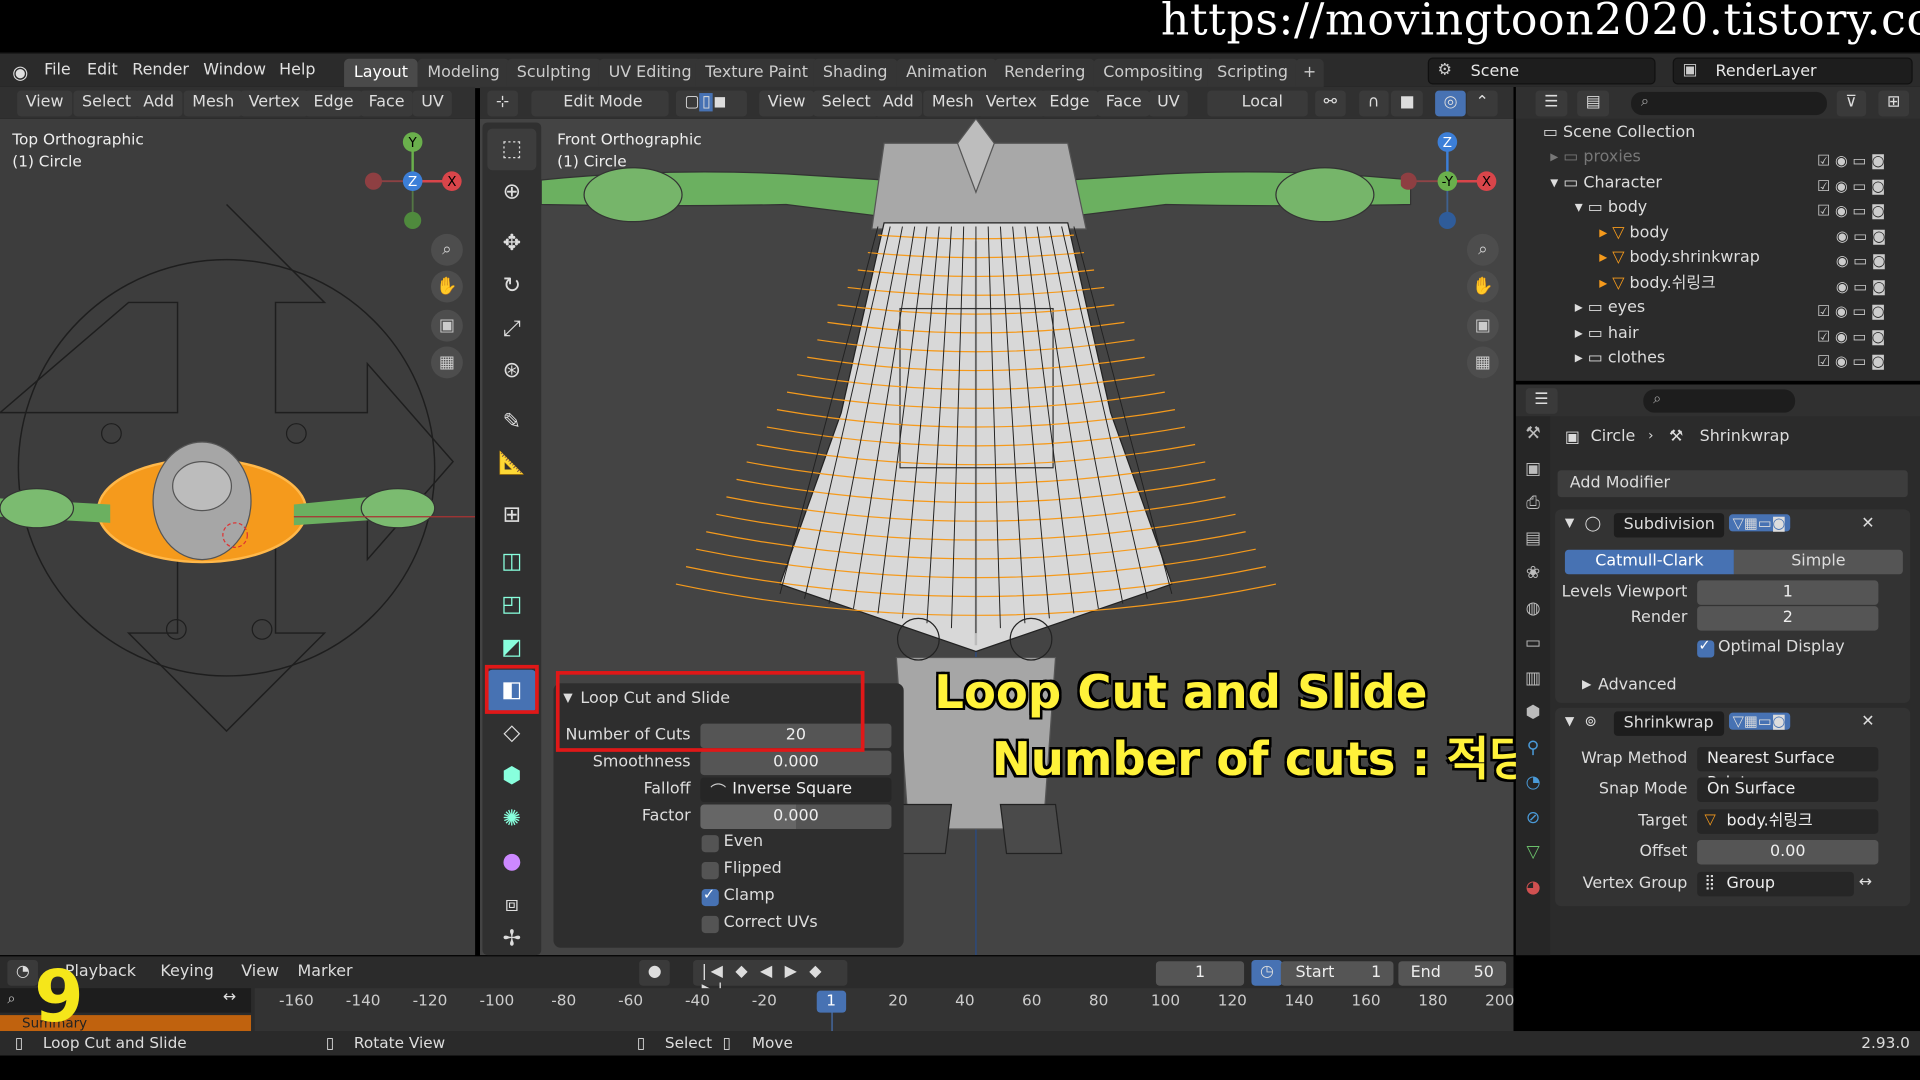 Image resolution: width=1920 pixels, height=1080 pixels. What do you see at coordinates (1732, 484) in the screenshot?
I see `add-modifier-button: Add Modifier` at bounding box center [1732, 484].